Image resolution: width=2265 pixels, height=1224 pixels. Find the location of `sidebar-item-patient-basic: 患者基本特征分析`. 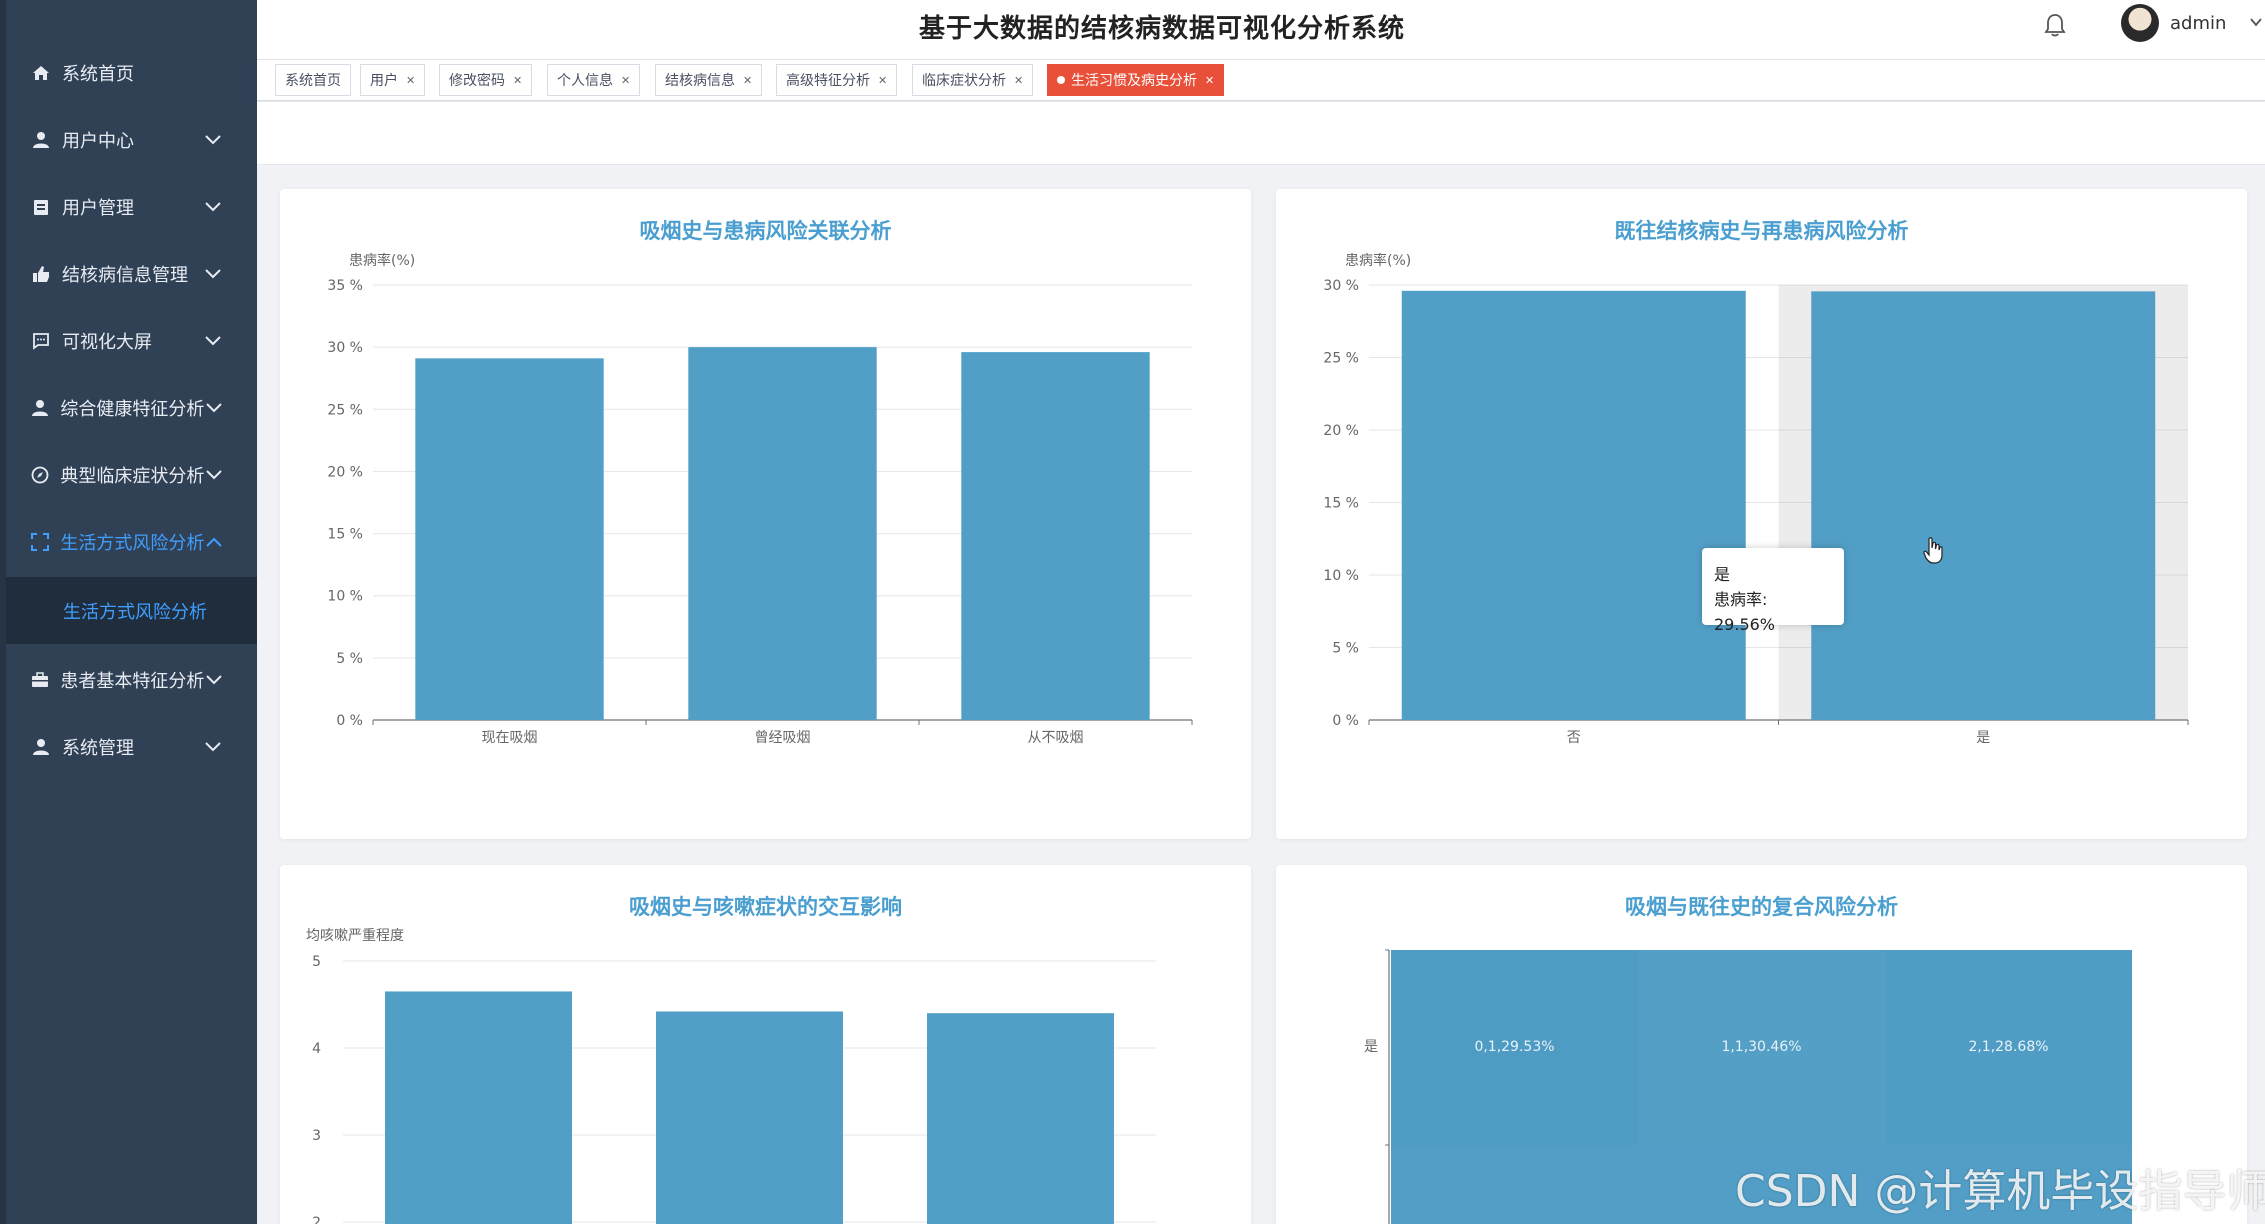

sidebar-item-patient-basic: 患者基本特征分析 is located at coordinates (128, 679).